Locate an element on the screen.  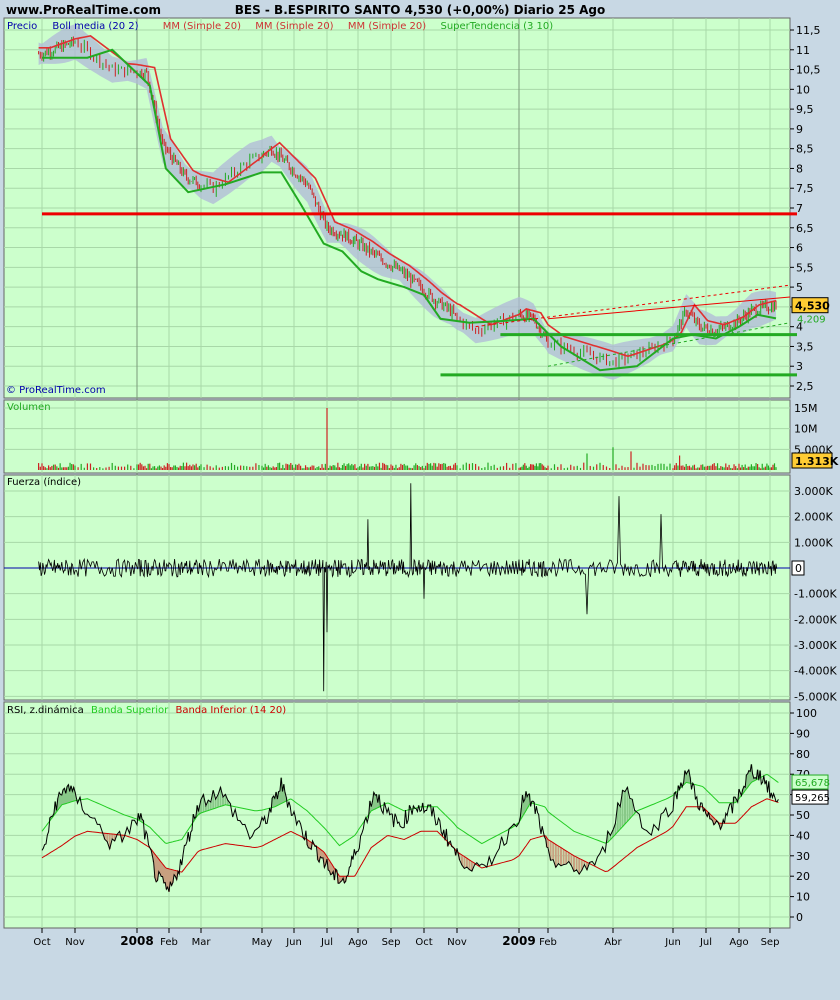
volume-y-tick-label: 10M is located at coordinates (806, 429).